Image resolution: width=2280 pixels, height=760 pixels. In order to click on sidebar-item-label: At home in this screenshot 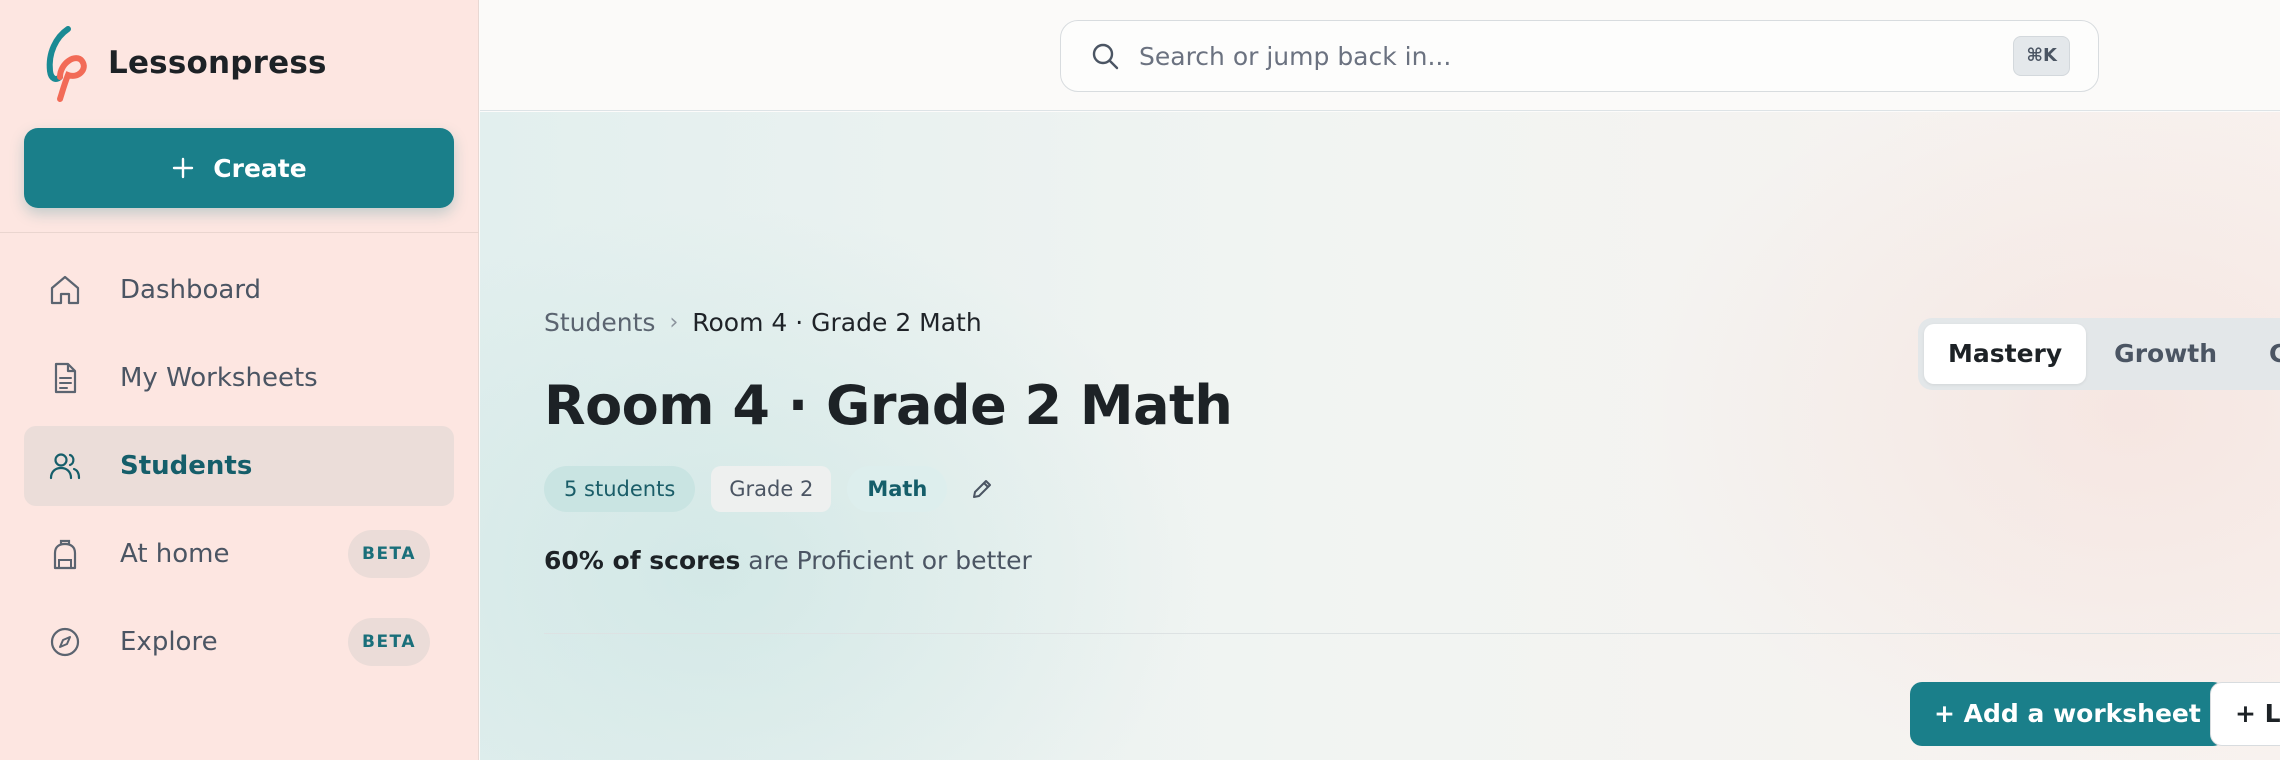, I will do `click(175, 554)`.